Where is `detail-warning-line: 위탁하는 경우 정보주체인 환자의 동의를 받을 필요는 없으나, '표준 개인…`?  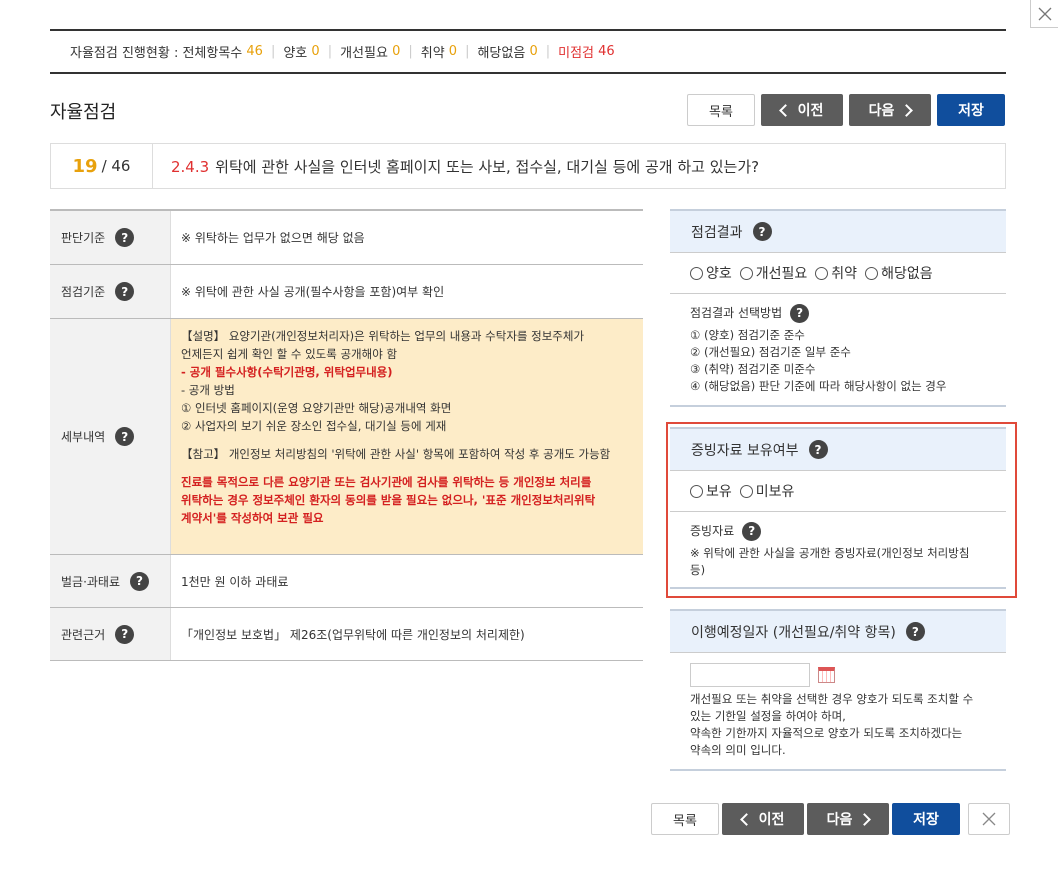 detail-warning-line: 위탁하는 경우 정보주체인 환자의 동의를 받을 필요는 없으나, '표준 개인… is located at coordinates (388, 500).